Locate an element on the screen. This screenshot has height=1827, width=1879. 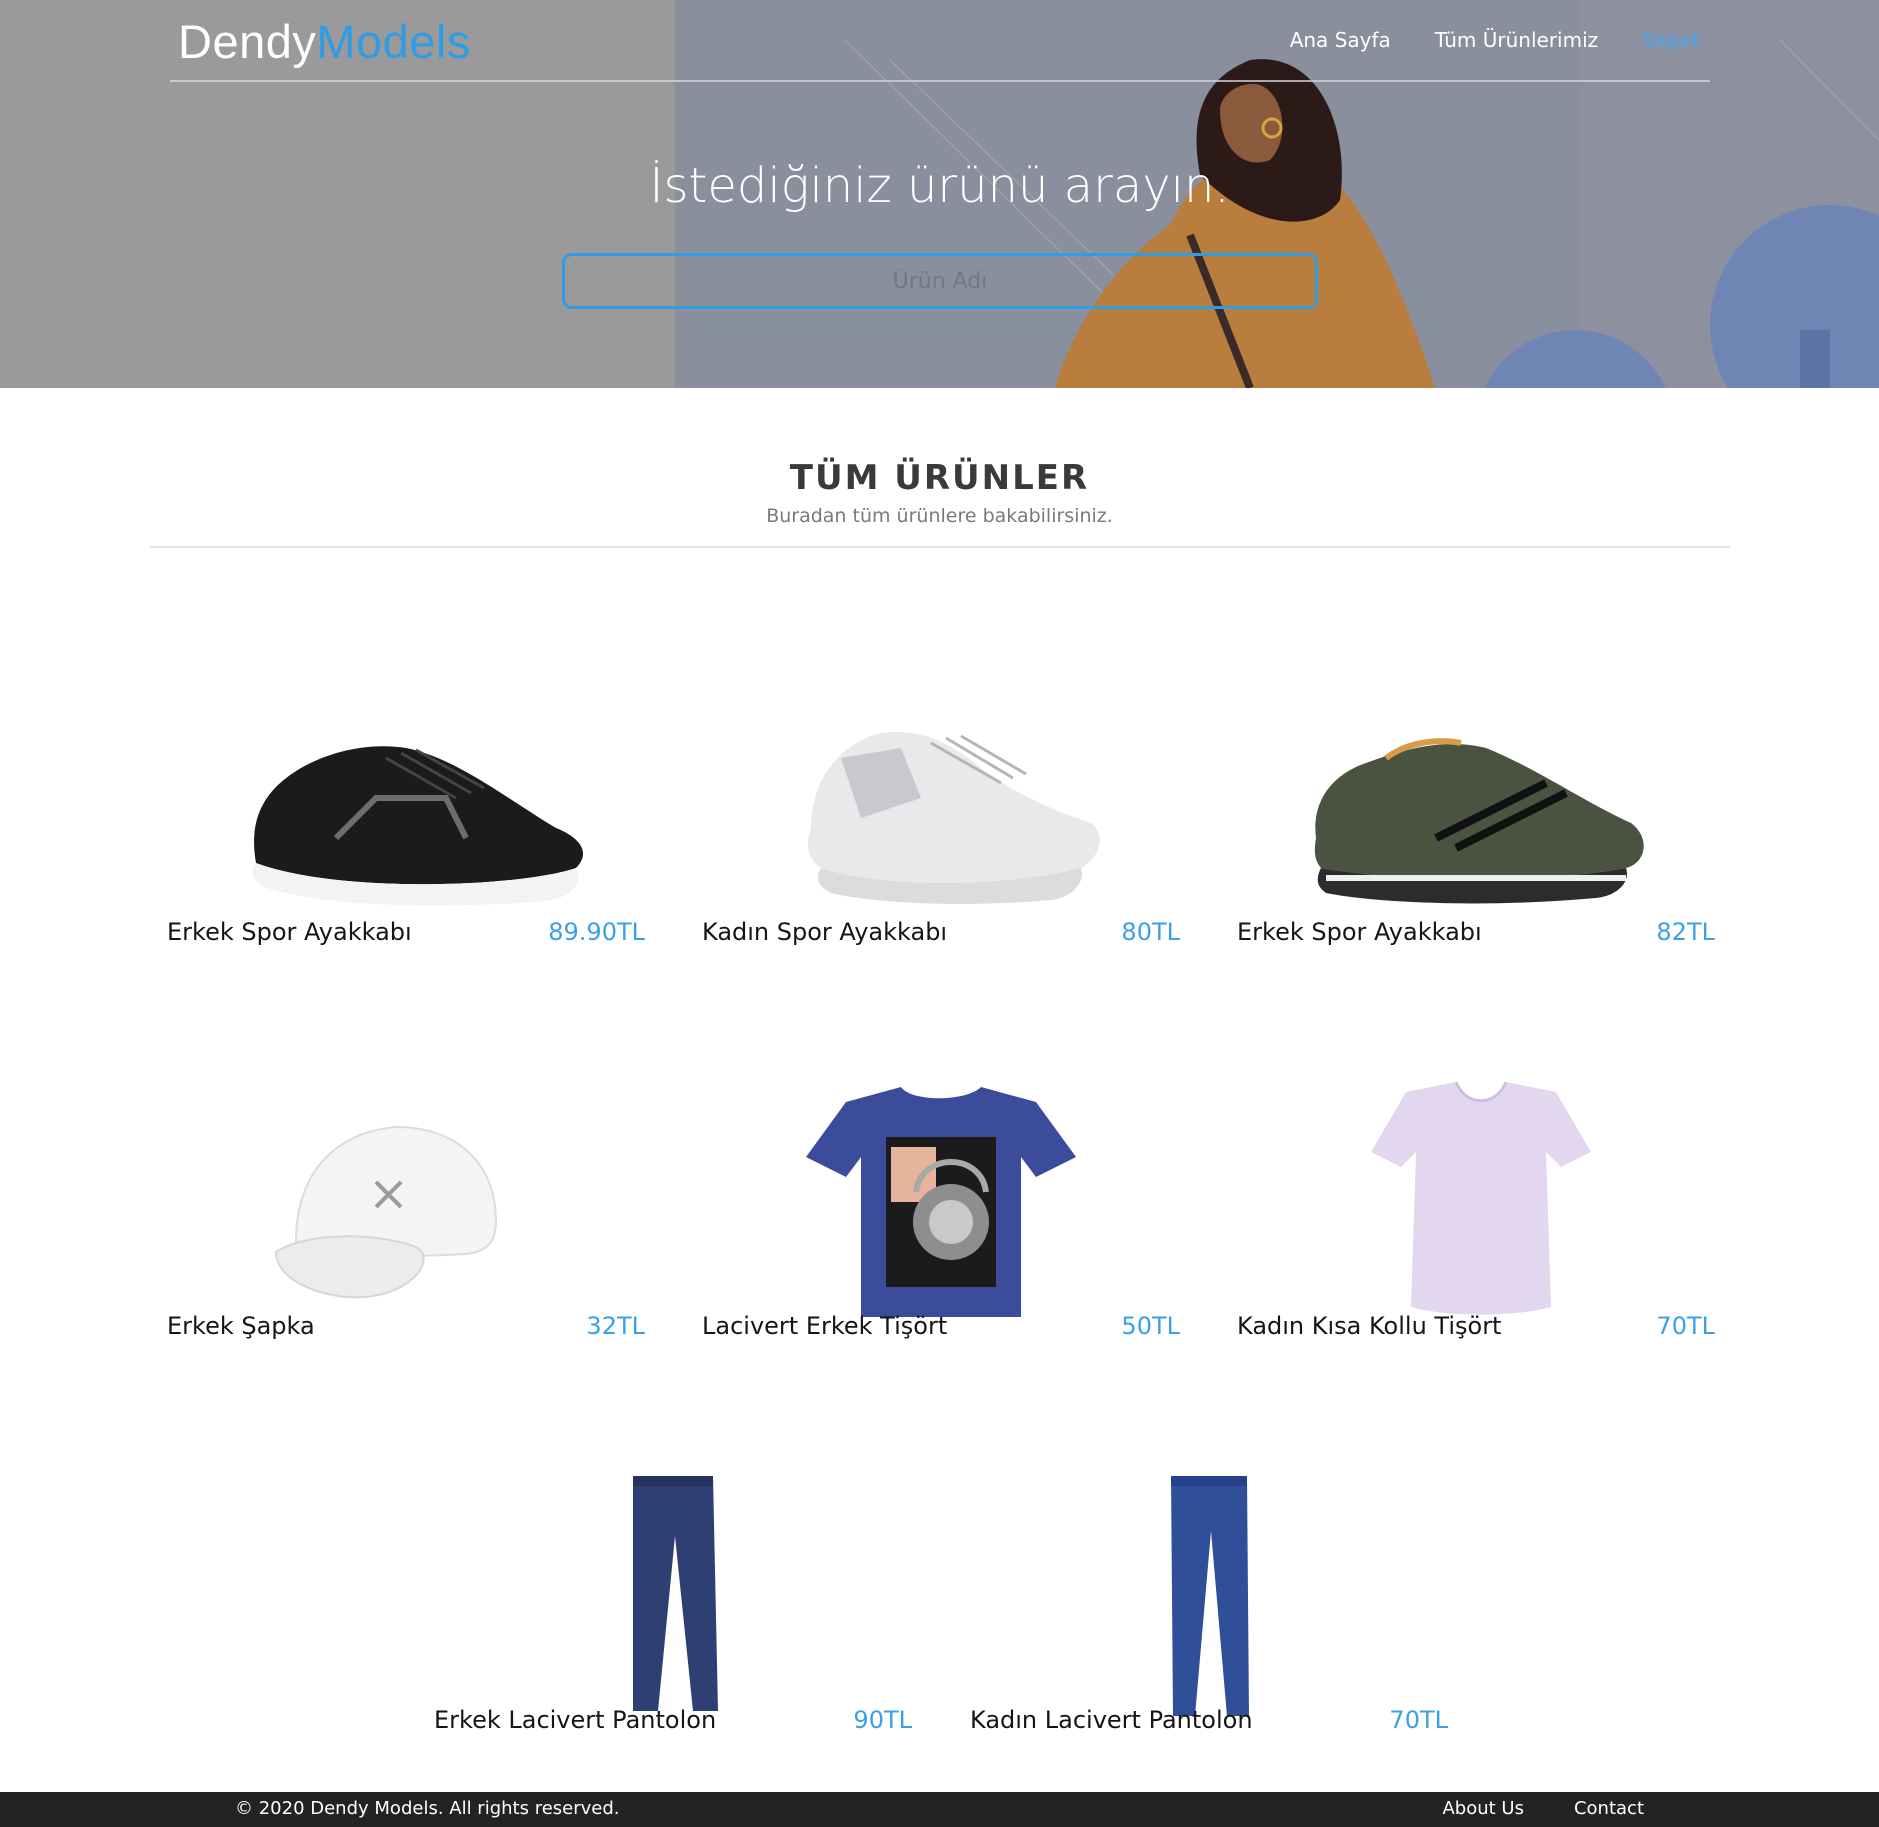
brand-logo: DendyModels is located at coordinates (324, 41).